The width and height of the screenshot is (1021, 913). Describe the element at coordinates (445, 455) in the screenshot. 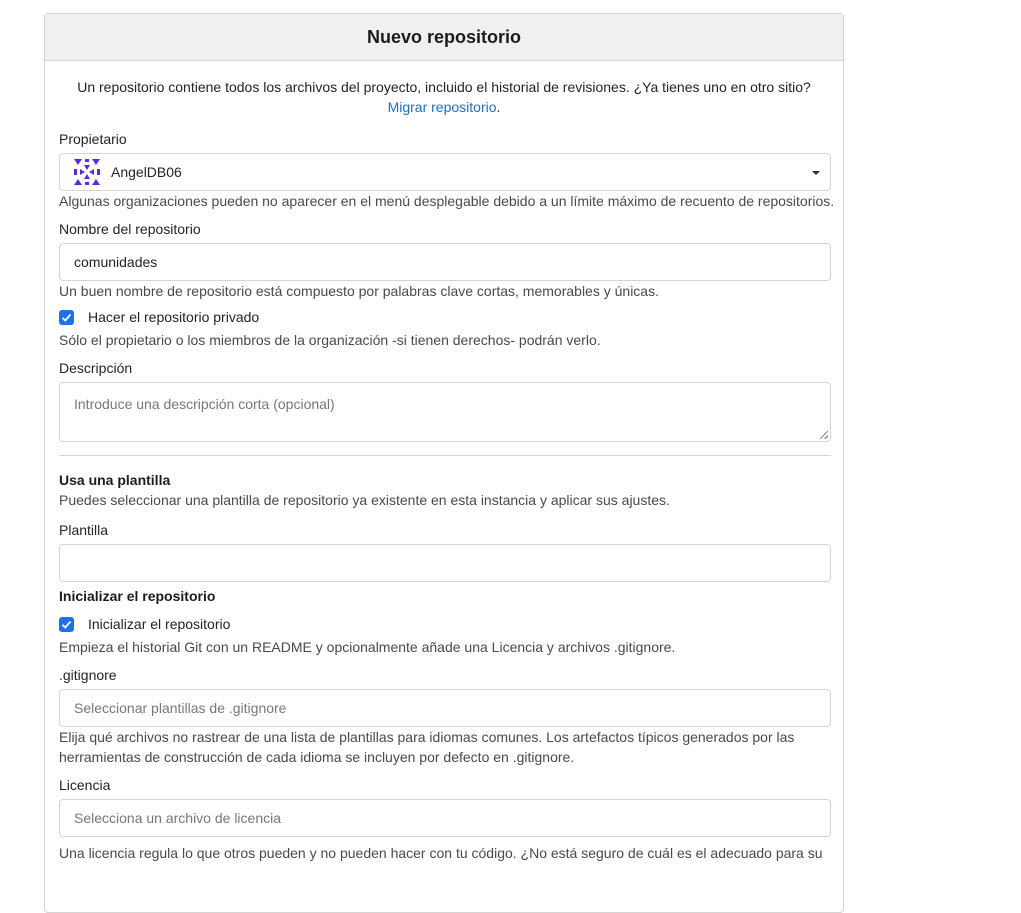

I see `divider` at that location.